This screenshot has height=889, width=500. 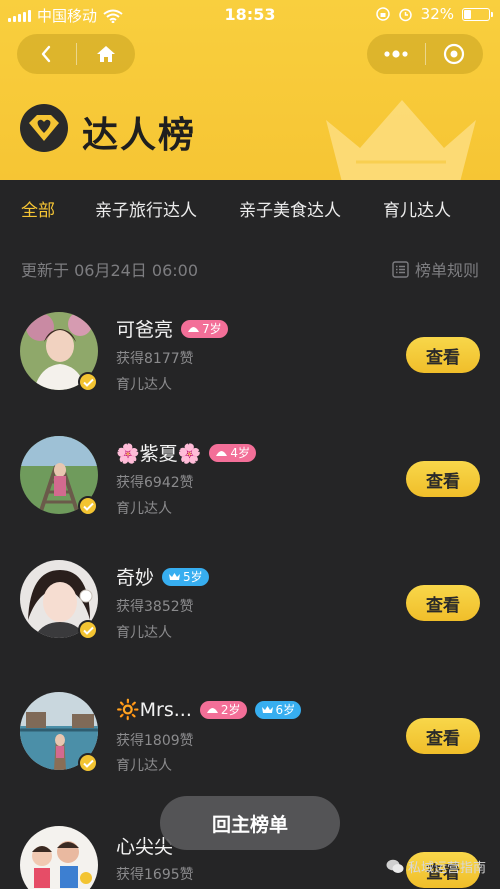 I want to click on diamond-heart-icon, so click(x=44, y=128).